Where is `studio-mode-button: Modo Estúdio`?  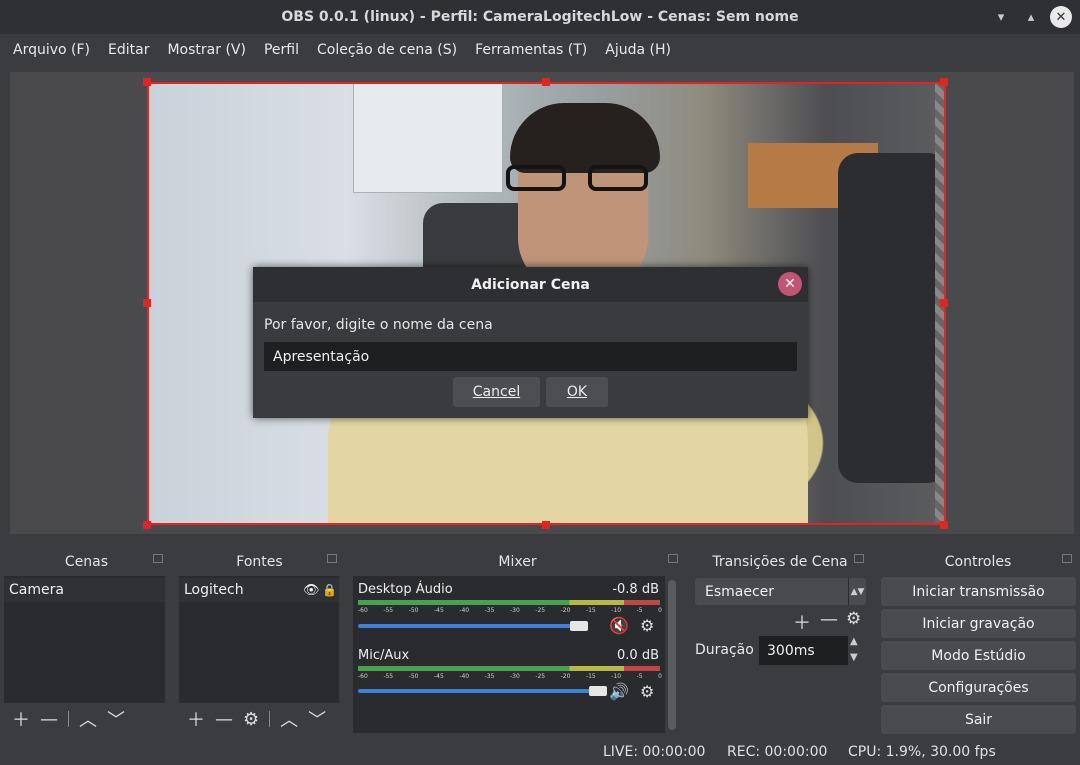 studio-mode-button: Modo Estúdio is located at coordinates (978, 655).